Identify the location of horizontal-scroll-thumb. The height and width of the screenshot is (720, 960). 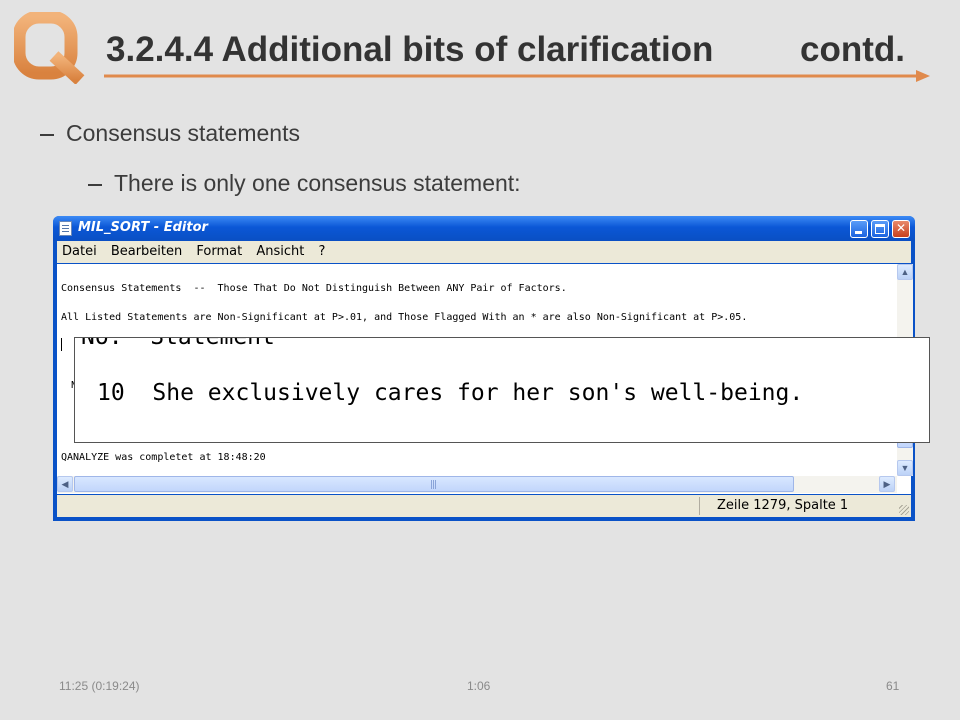
(434, 484).